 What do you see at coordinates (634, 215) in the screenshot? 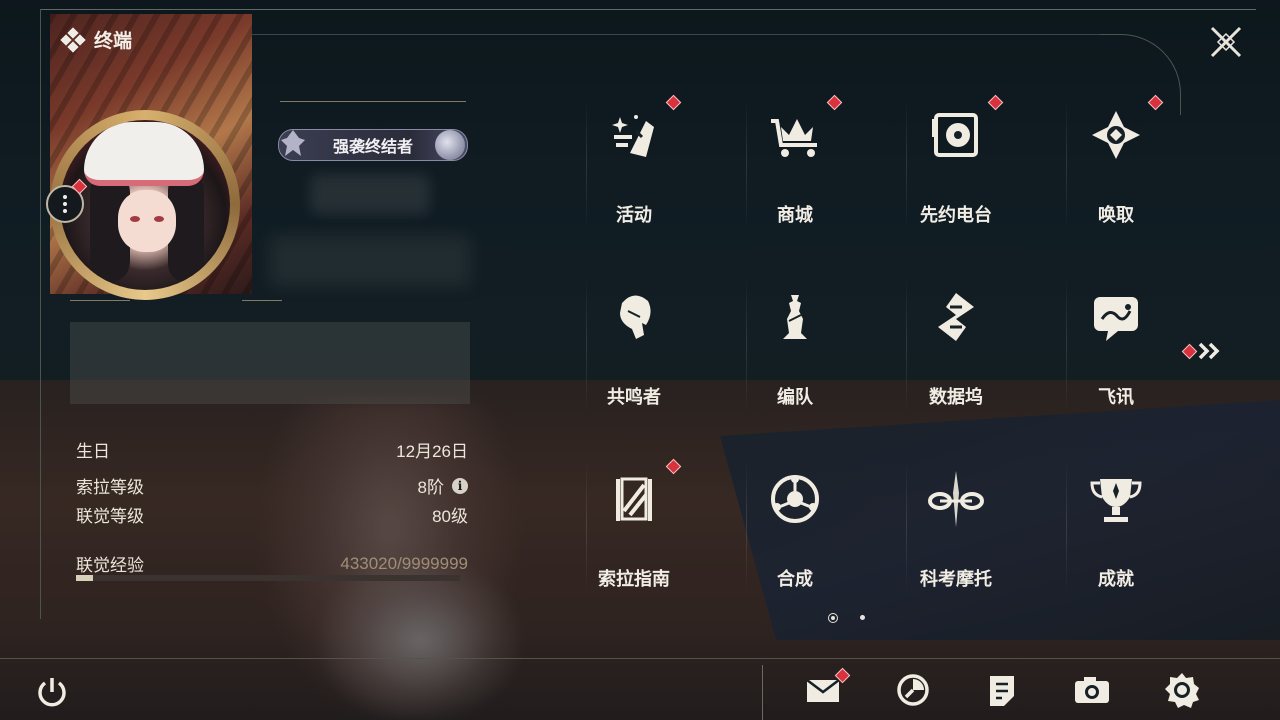
I see `menu-item-label: 活动` at bounding box center [634, 215].